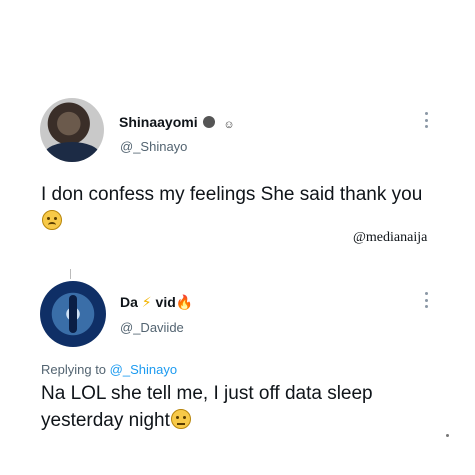 This screenshot has width=475, height=475. What do you see at coordinates (109, 369) in the screenshot?
I see `replying-to: Replying to @_Shinayo` at bounding box center [109, 369].